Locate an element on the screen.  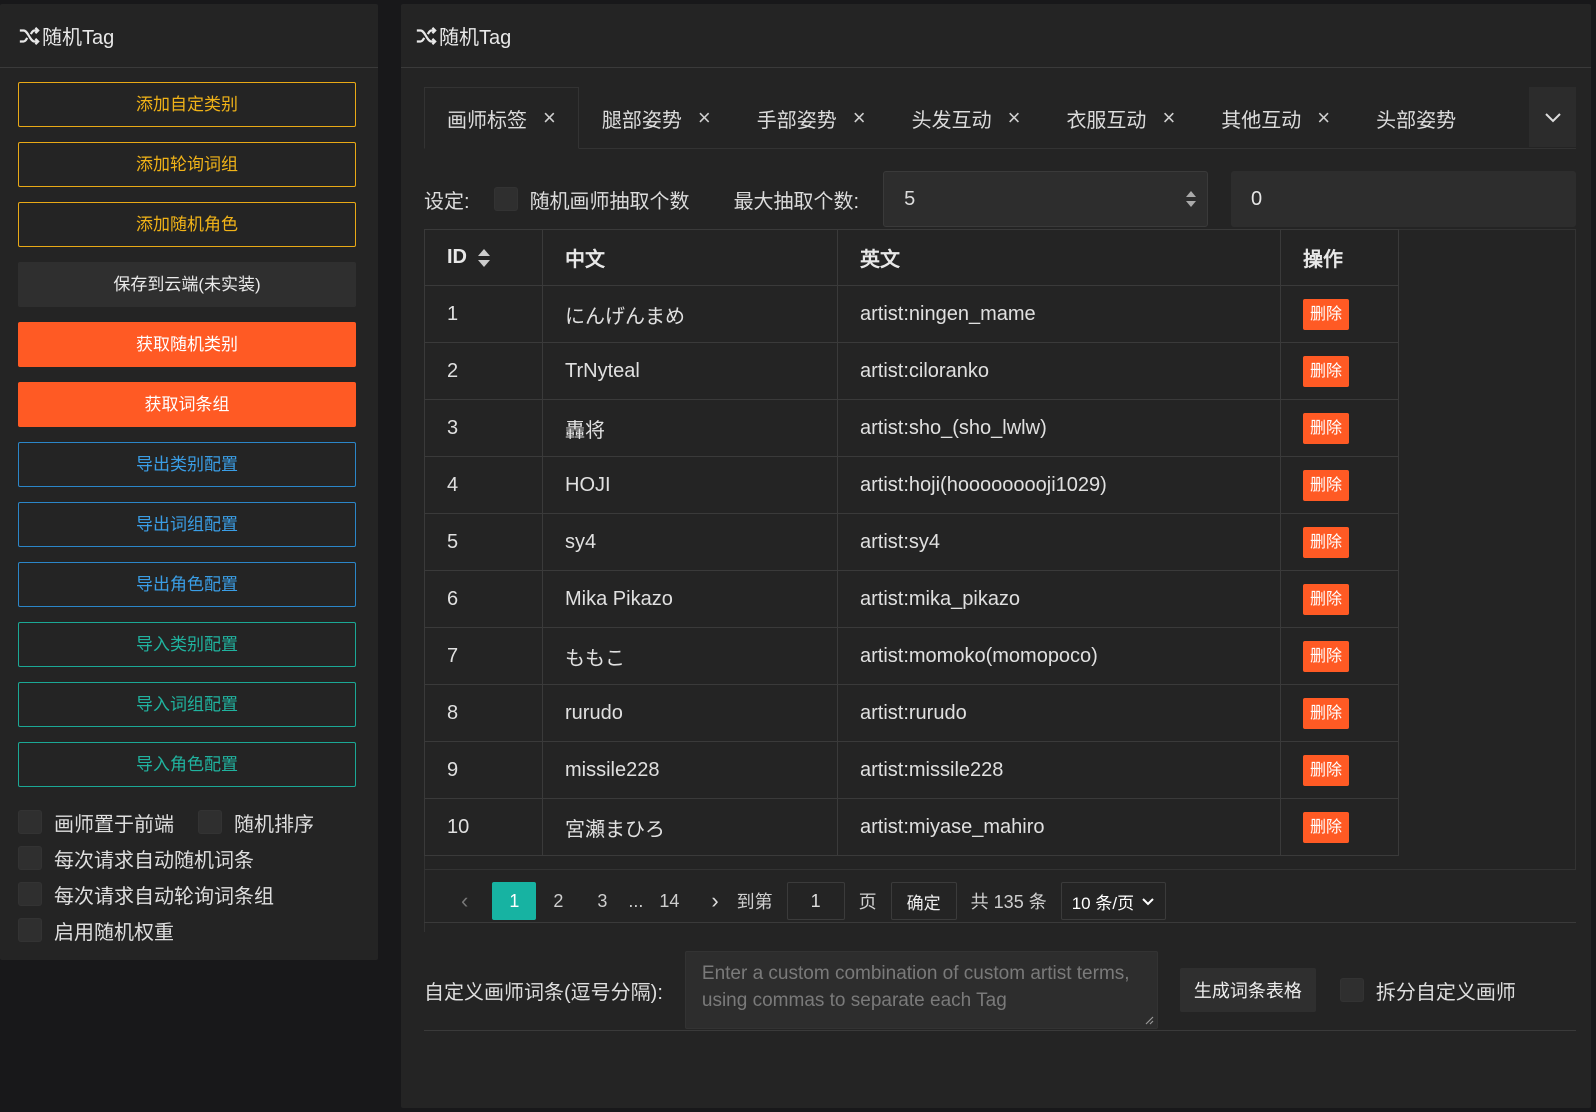
tab-head: 头部姿势 is located at coordinates (1416, 118).